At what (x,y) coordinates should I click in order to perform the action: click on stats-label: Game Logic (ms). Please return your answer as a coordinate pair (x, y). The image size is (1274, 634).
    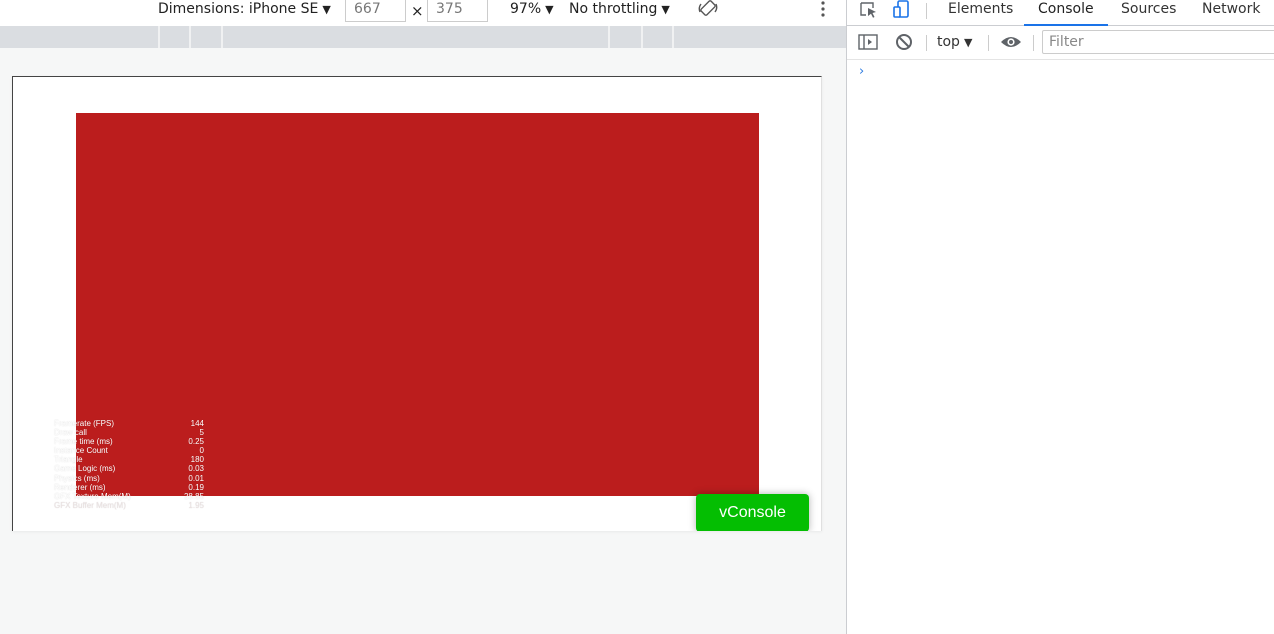
    Looking at the image, I should click on (85, 469).